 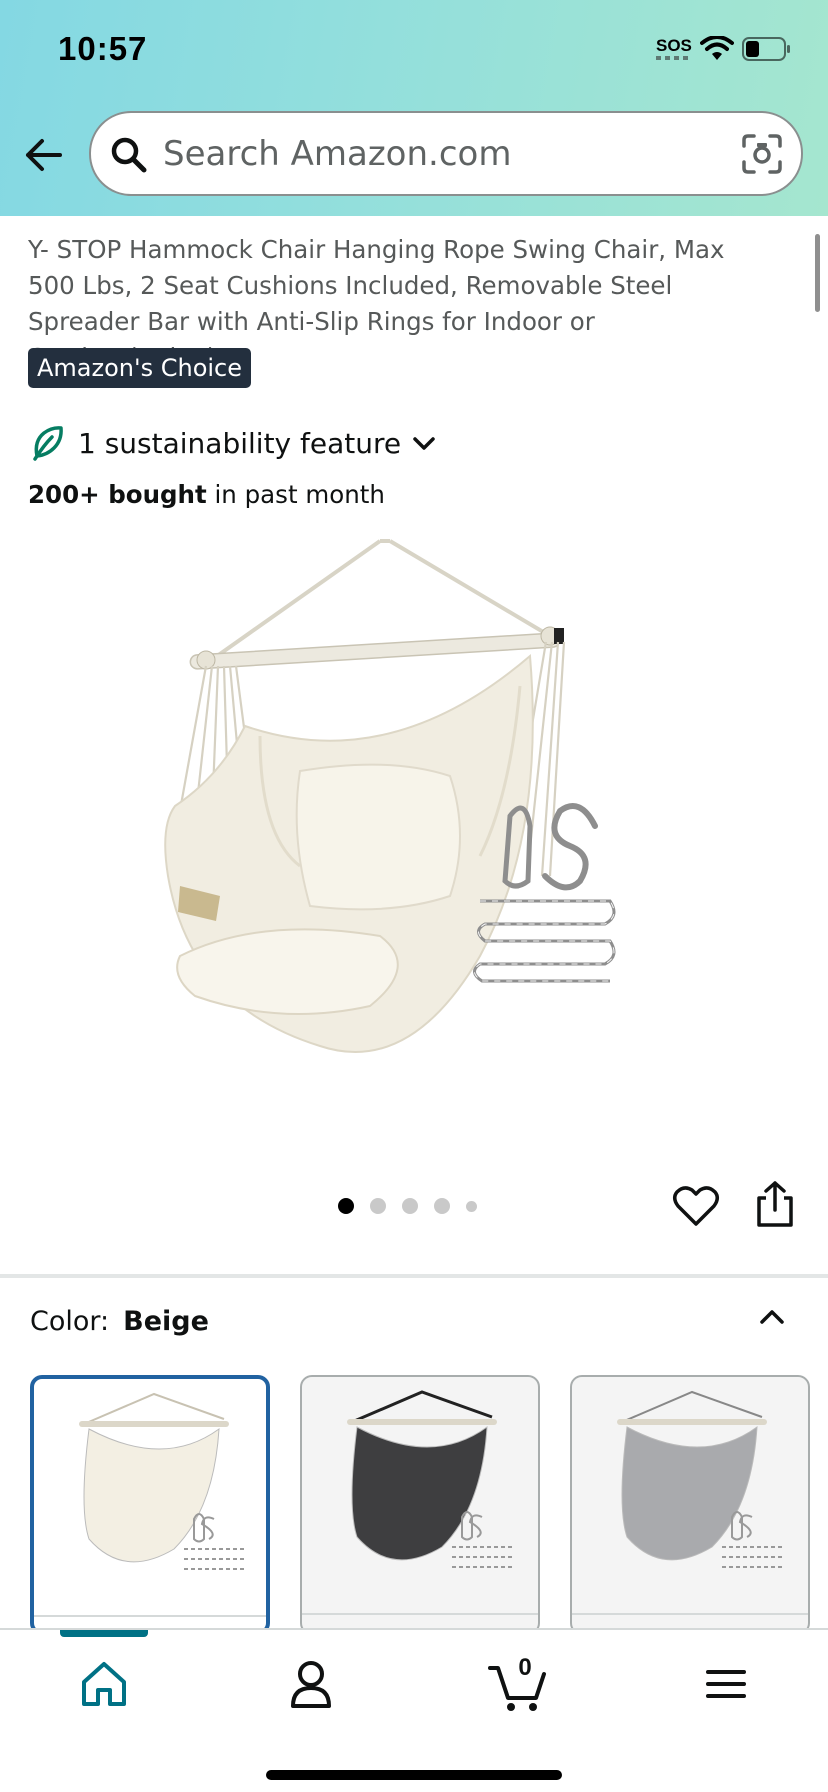 What do you see at coordinates (119, 1321) in the screenshot?
I see `color-selection-row: Color: Beige` at bounding box center [119, 1321].